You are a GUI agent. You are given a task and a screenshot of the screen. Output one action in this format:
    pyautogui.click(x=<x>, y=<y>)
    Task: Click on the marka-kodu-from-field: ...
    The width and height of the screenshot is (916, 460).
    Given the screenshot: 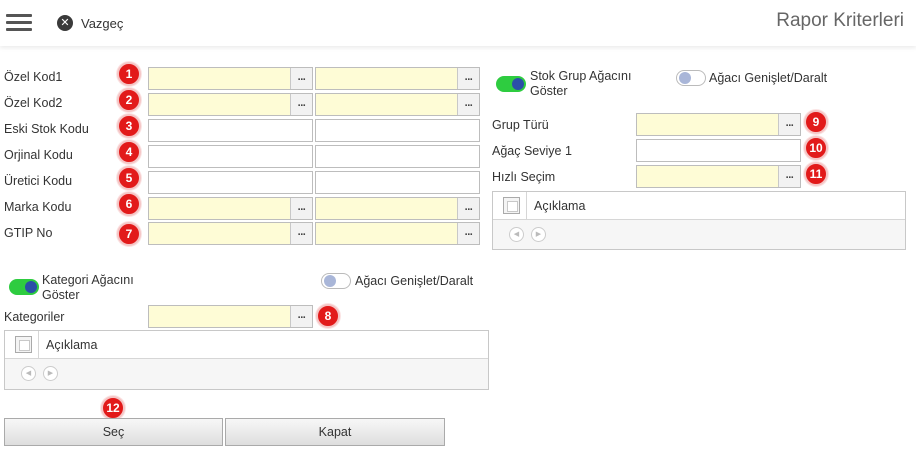 What is the action you would take?
    pyautogui.click(x=230, y=208)
    